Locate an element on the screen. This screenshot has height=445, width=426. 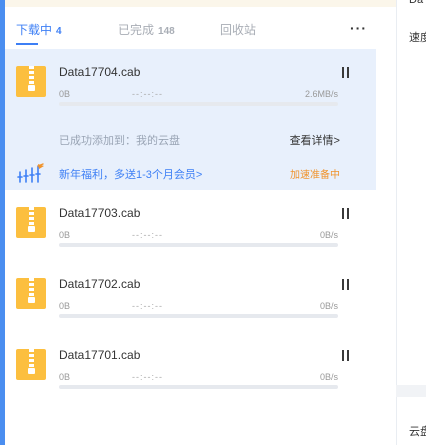
file-name: Data17702.cab is located at coordinates (100, 284).